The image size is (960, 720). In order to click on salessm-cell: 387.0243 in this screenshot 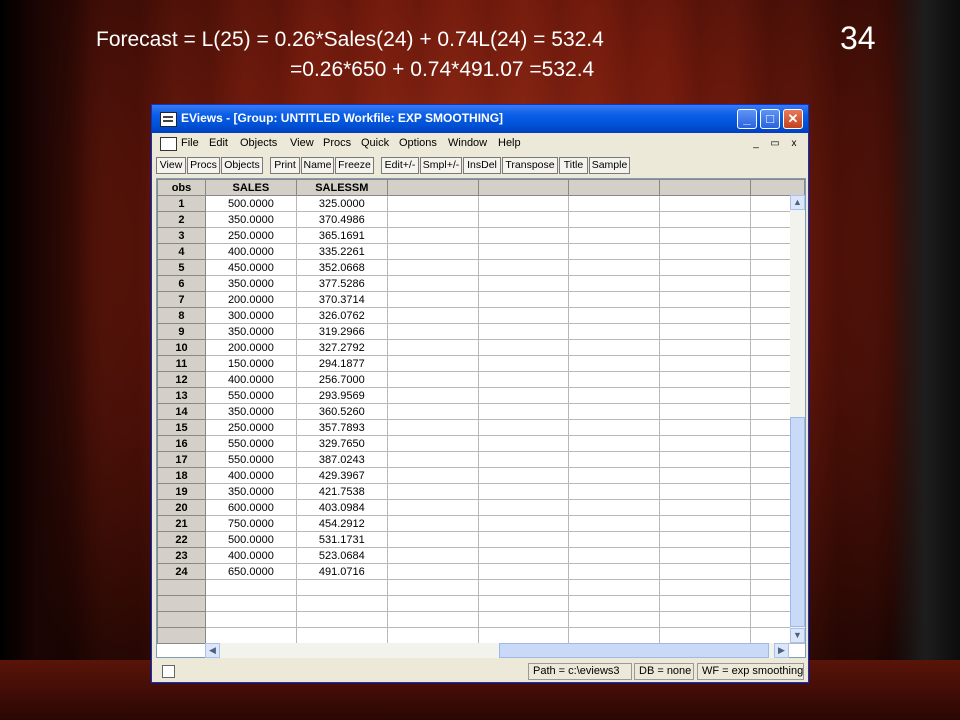, I will do `click(341, 459)`.